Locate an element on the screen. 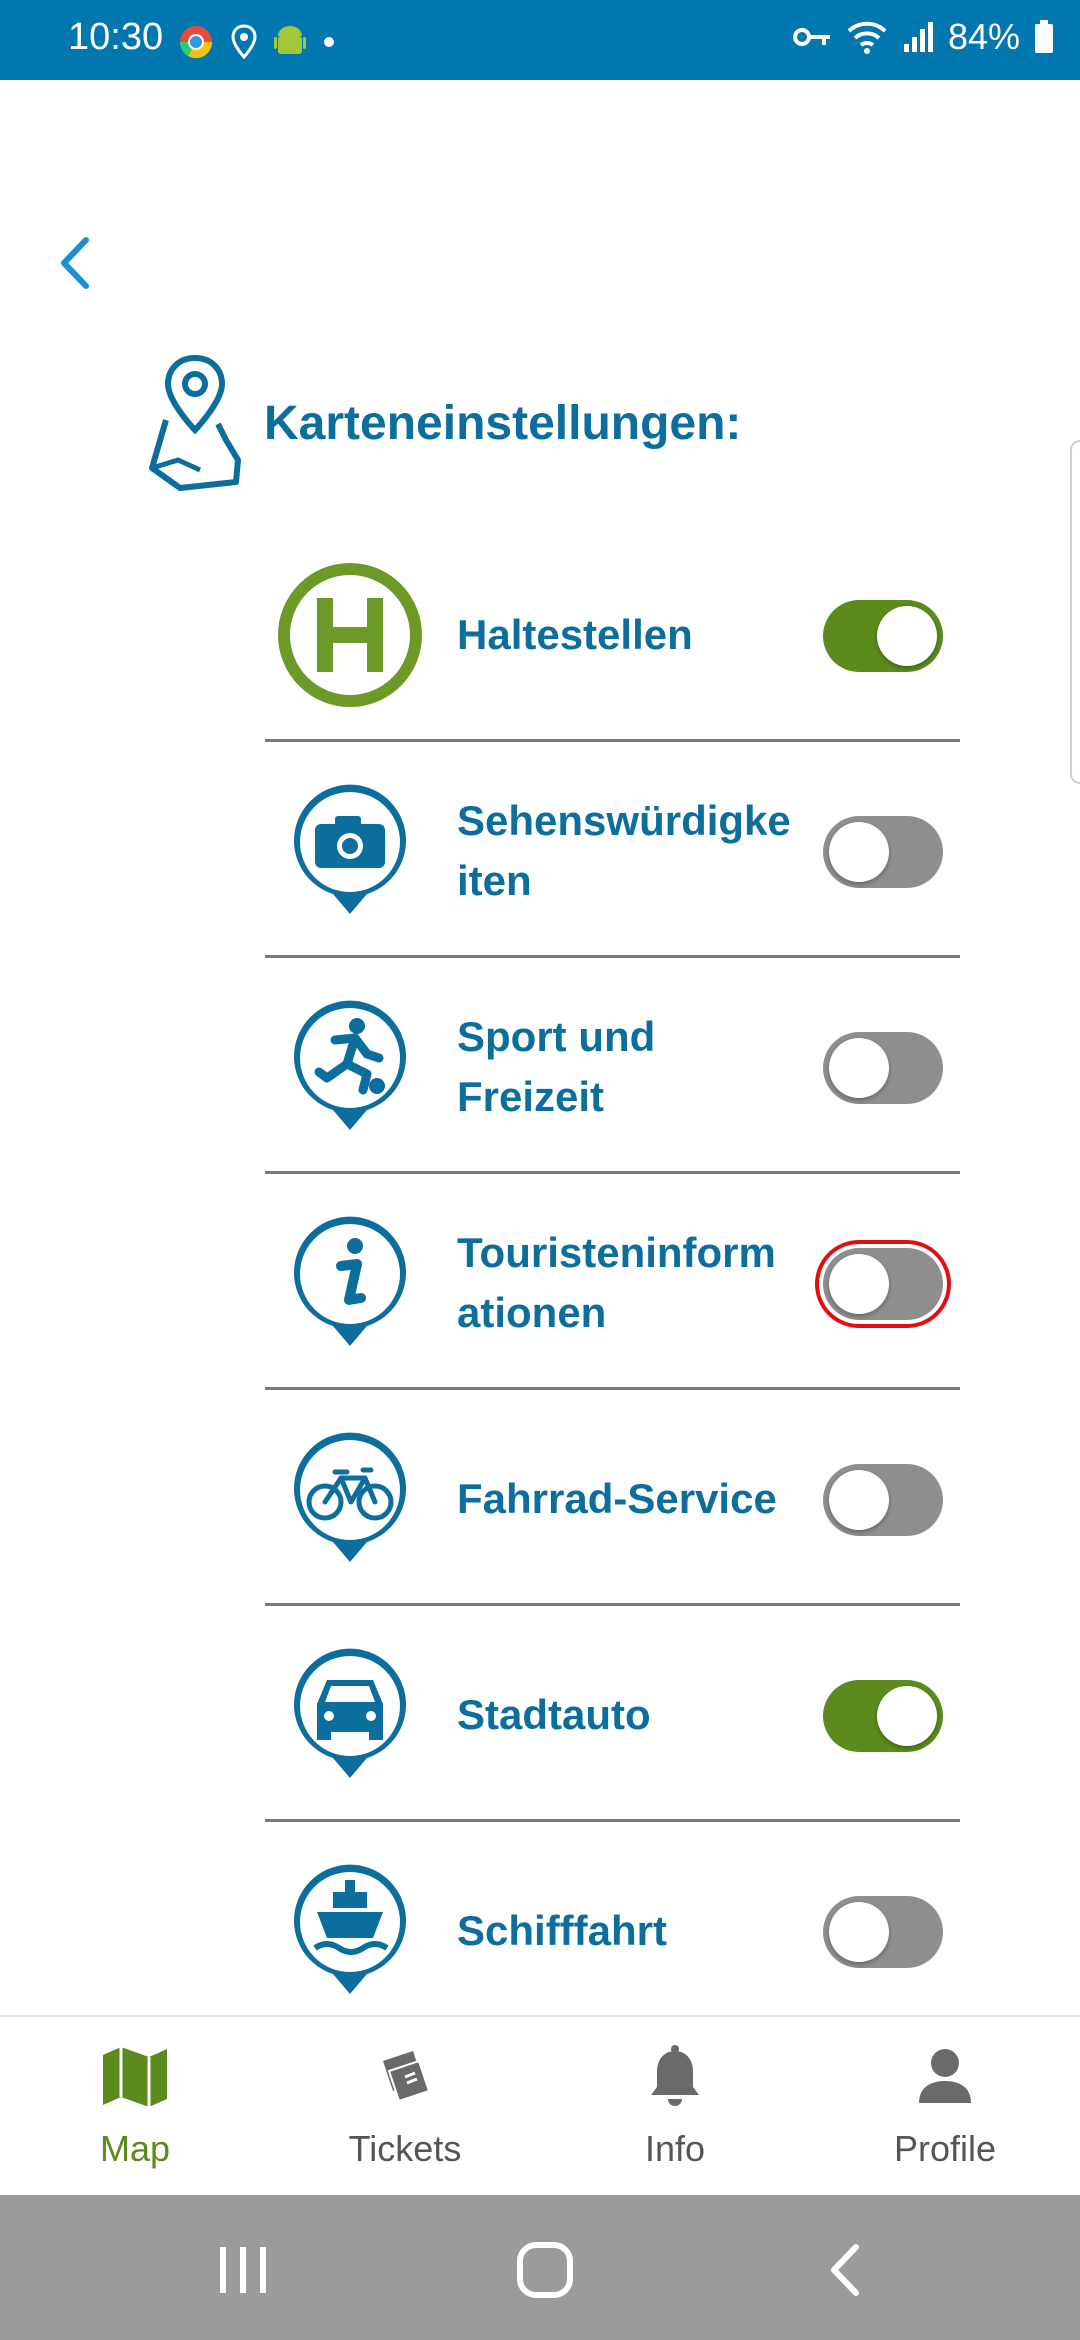 Image resolution: width=1080 pixels, height=2340 pixels. home-icon is located at coordinates (545, 2270).